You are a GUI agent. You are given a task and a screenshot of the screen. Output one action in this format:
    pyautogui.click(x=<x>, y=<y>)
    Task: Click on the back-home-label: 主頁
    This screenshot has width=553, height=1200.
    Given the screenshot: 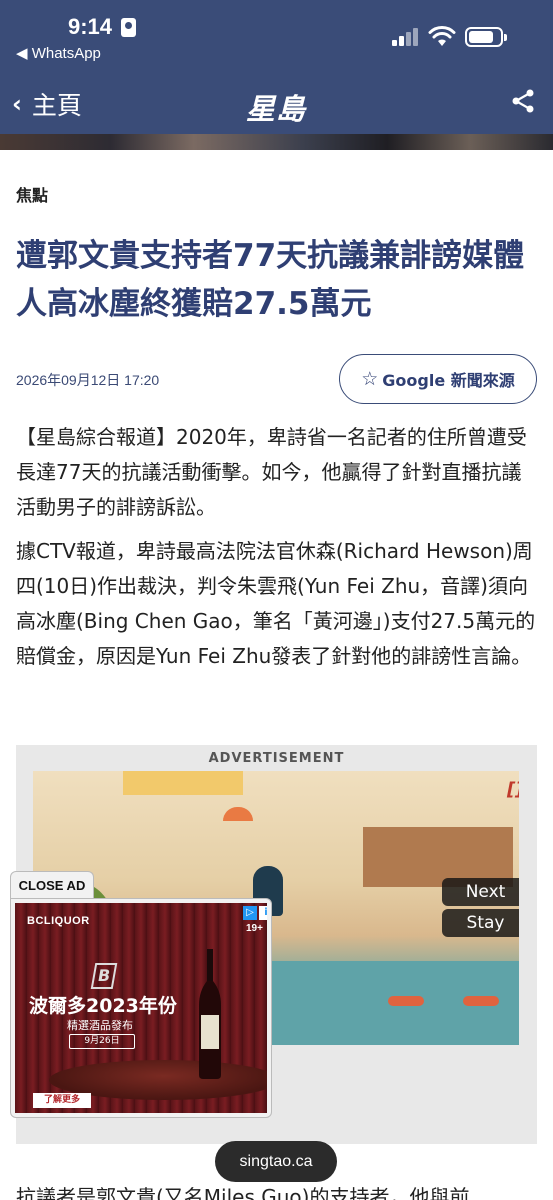 What is the action you would take?
    pyautogui.click(x=56, y=105)
    